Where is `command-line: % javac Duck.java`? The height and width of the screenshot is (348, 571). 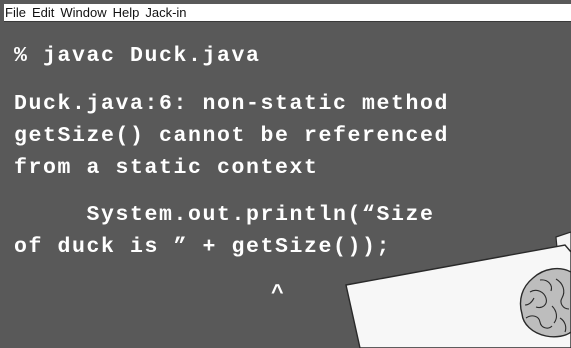
command-line: % javac Duck.java is located at coordinates (137, 56).